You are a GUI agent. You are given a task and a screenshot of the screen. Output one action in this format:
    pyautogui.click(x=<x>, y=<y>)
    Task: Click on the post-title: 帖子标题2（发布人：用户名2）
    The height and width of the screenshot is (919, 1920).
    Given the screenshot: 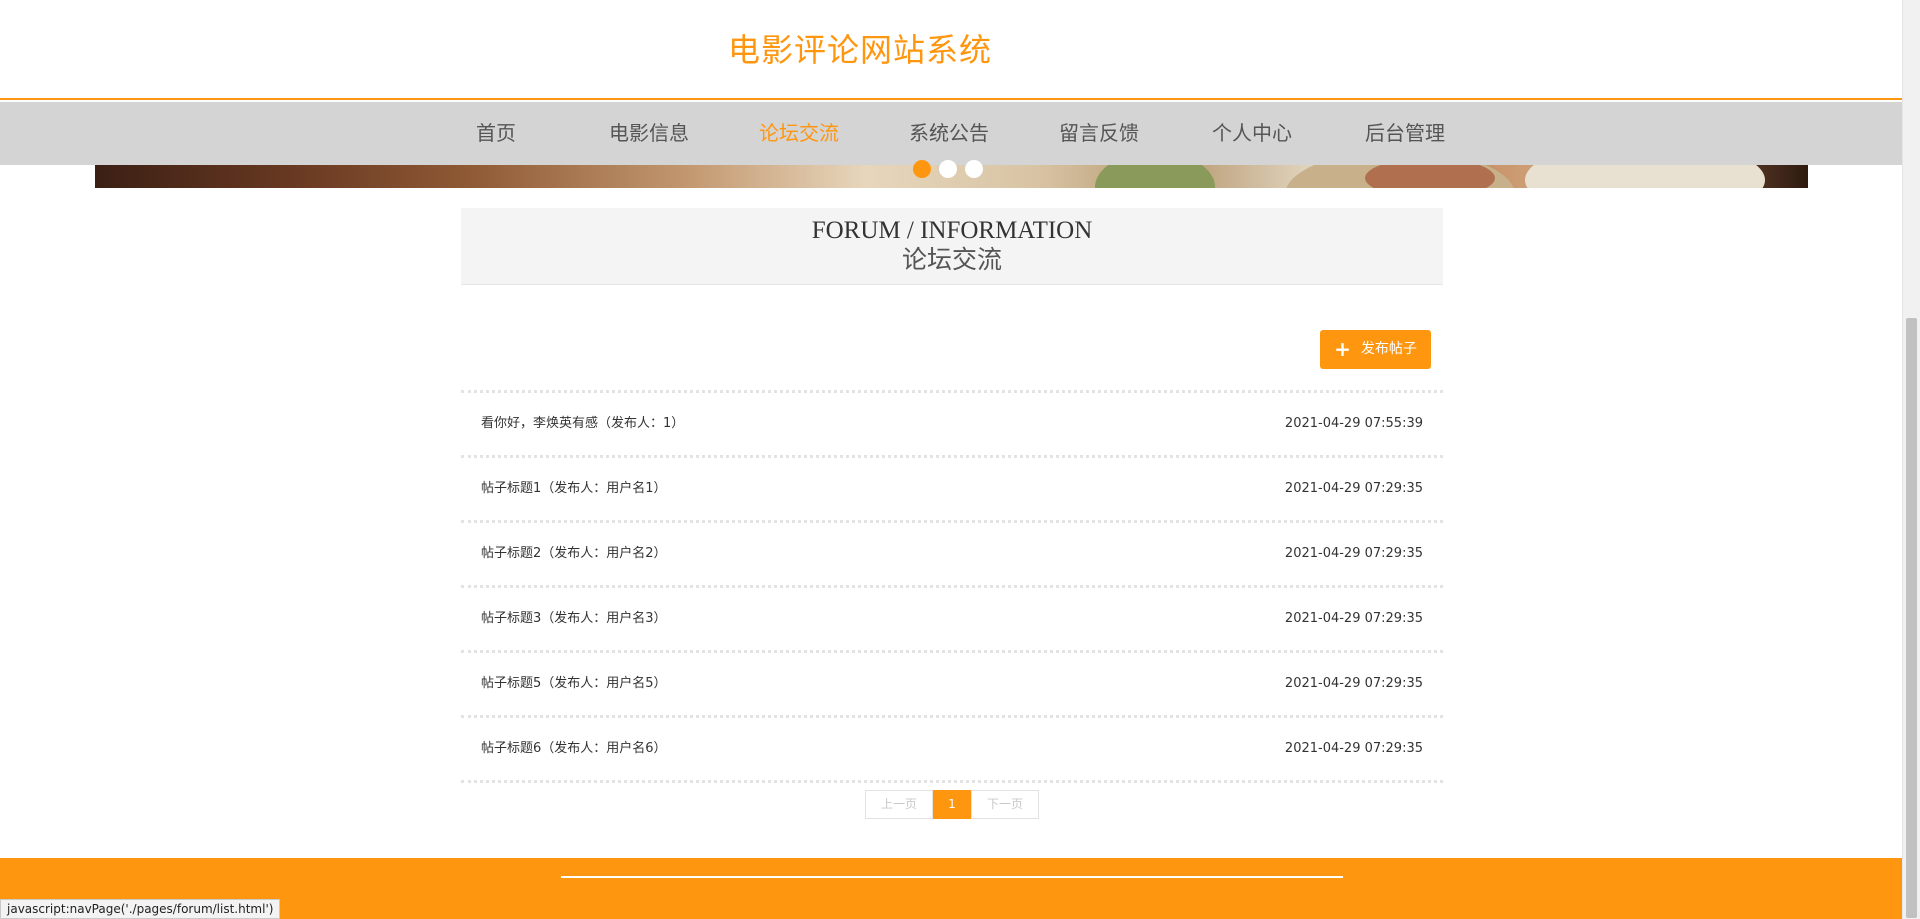 What is the action you would take?
    pyautogui.click(x=574, y=554)
    